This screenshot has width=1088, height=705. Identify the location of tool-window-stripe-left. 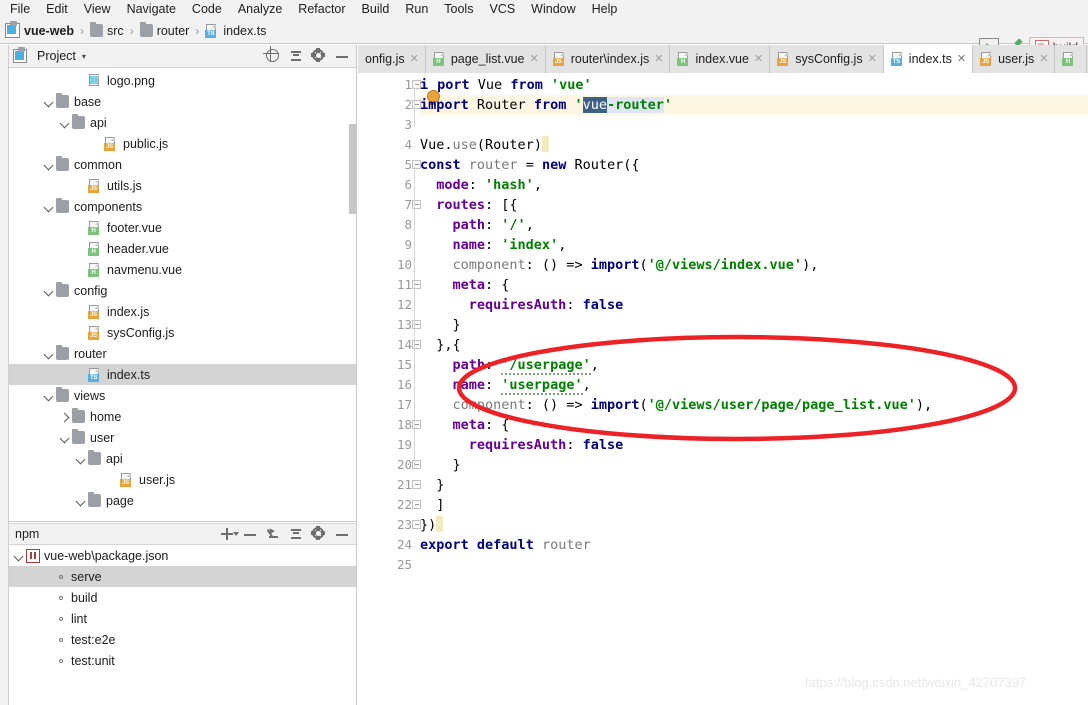
(4, 375).